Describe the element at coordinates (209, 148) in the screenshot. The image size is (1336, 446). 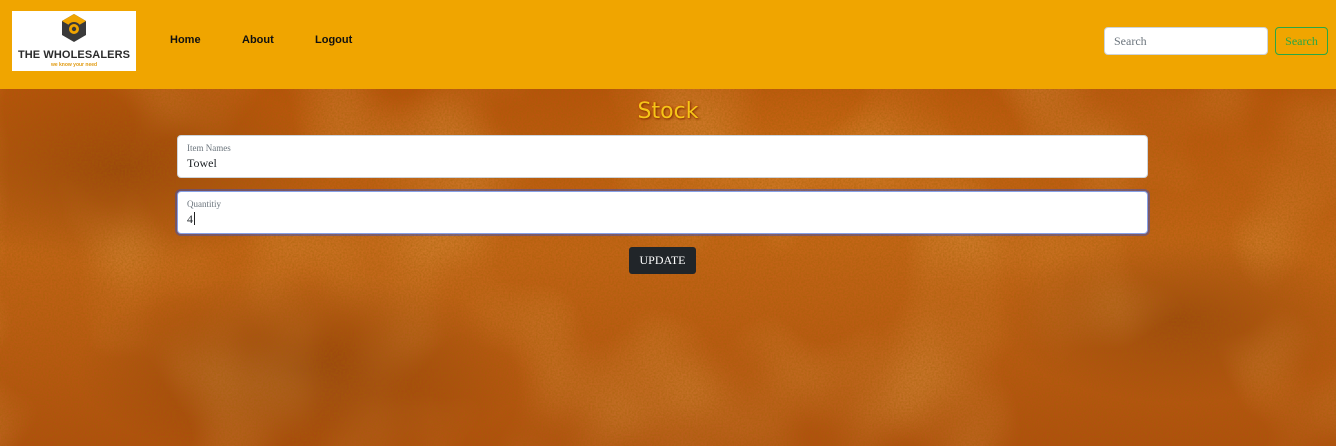
I see `item-name-label: Item Names` at that location.